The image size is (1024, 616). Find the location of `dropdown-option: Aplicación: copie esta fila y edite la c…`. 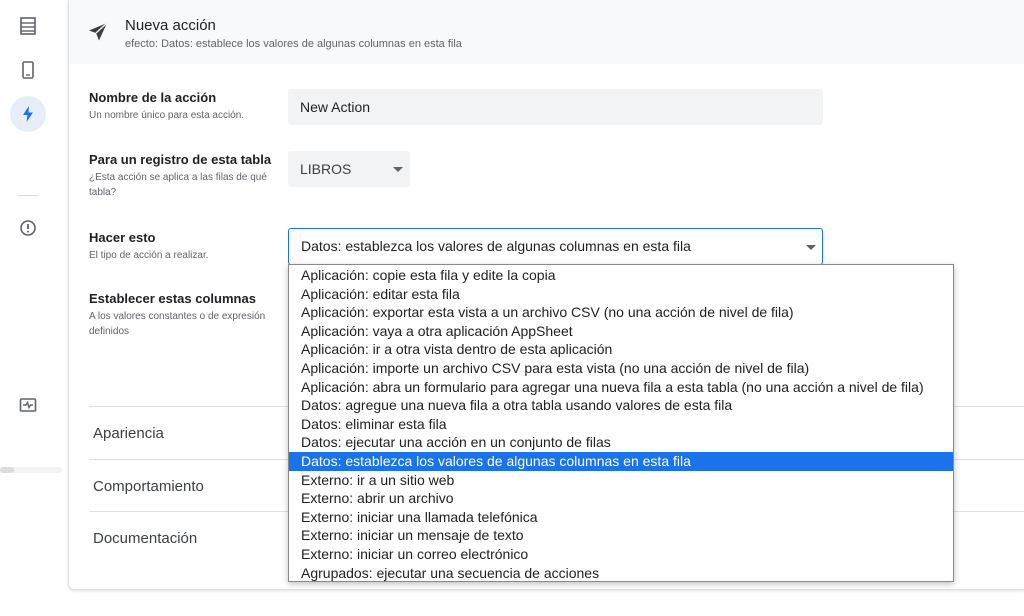

dropdown-option: Aplicación: copie esta fila y edite la c… is located at coordinates (621, 275).